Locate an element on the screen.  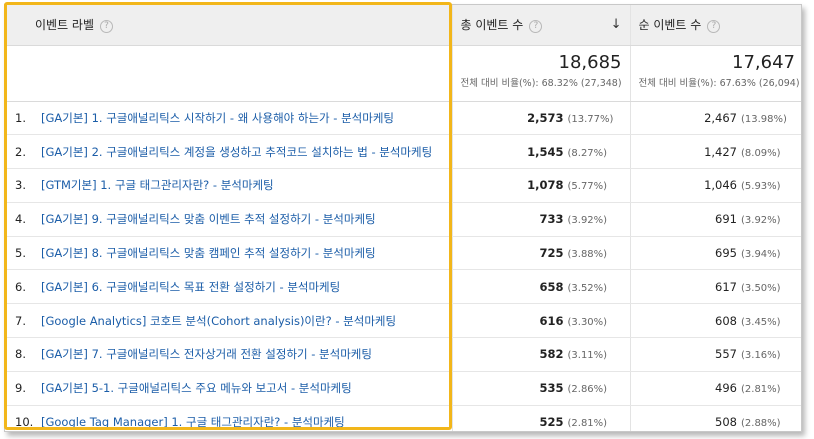
unique-events-cell: 557 (3.16%) is located at coordinates (715, 354).